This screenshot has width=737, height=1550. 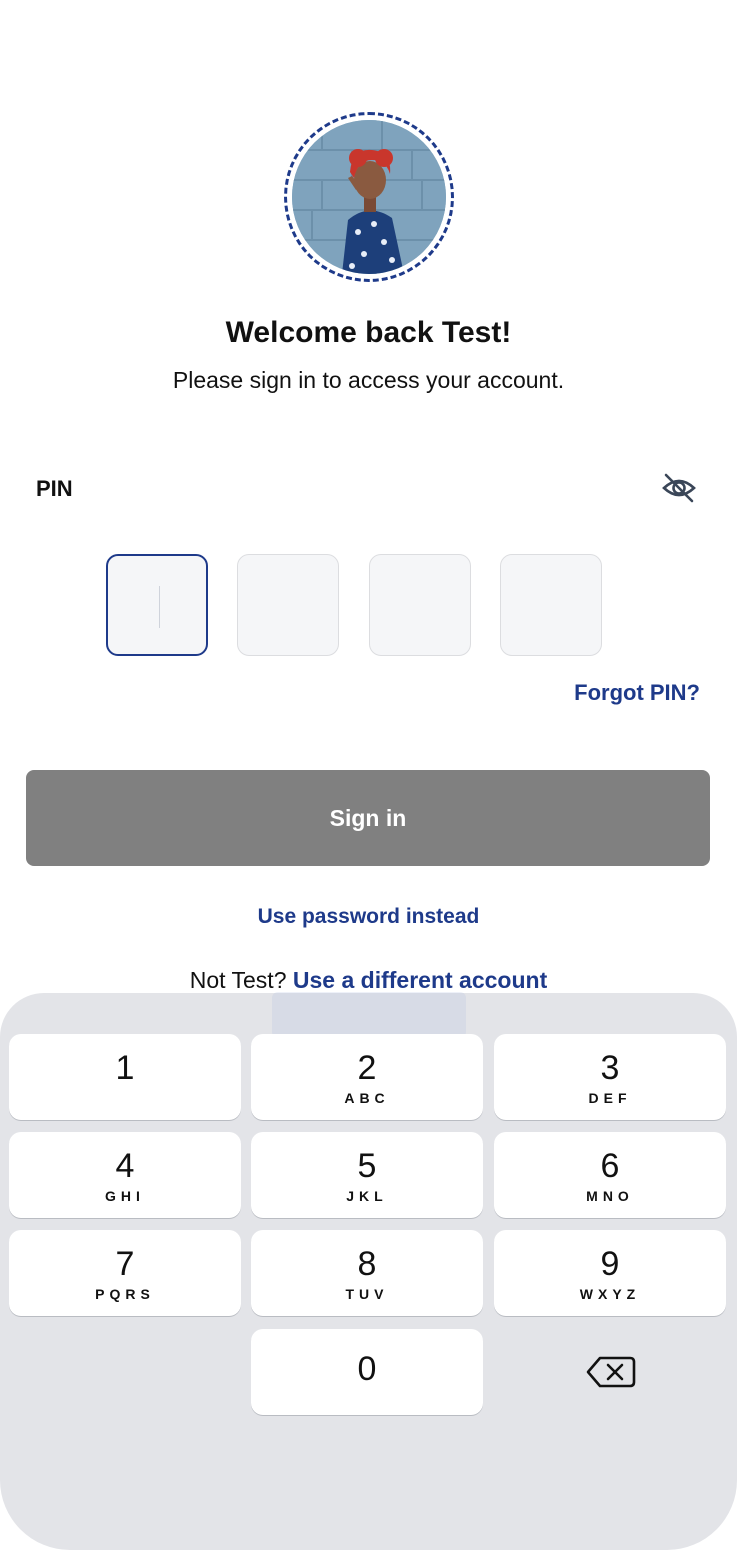 I want to click on forgot-pin-link: Forgot PIN?, so click(x=637, y=693).